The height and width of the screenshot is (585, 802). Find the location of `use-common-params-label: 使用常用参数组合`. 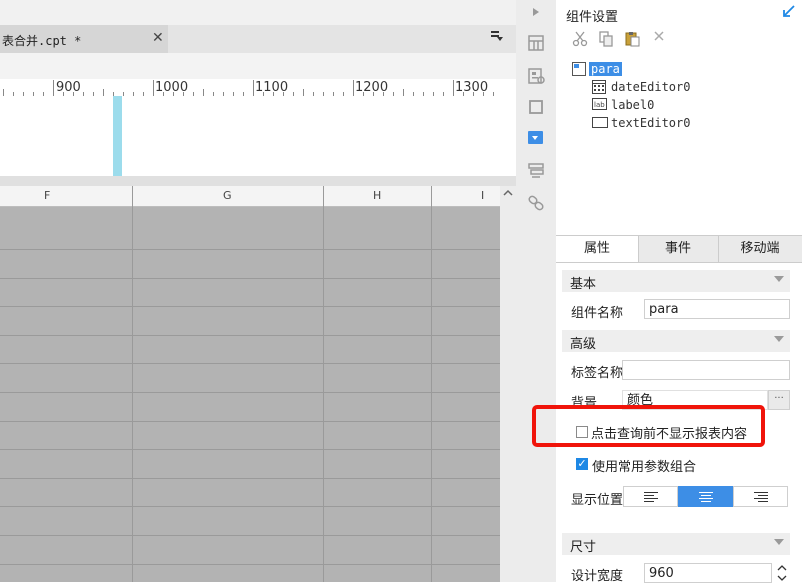

use-common-params-label: 使用常用参数组合 is located at coordinates (644, 465).